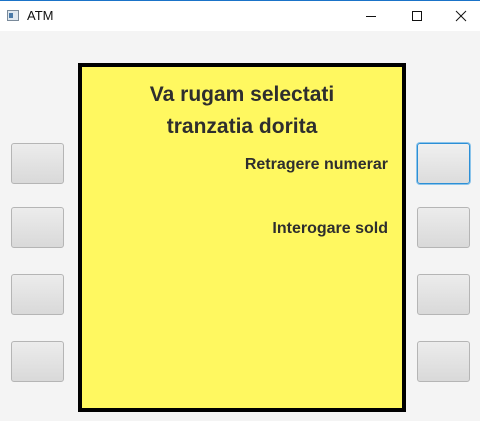 The width and height of the screenshot is (480, 421). I want to click on option-balance-inquiry: Interogare sold, so click(330, 228).